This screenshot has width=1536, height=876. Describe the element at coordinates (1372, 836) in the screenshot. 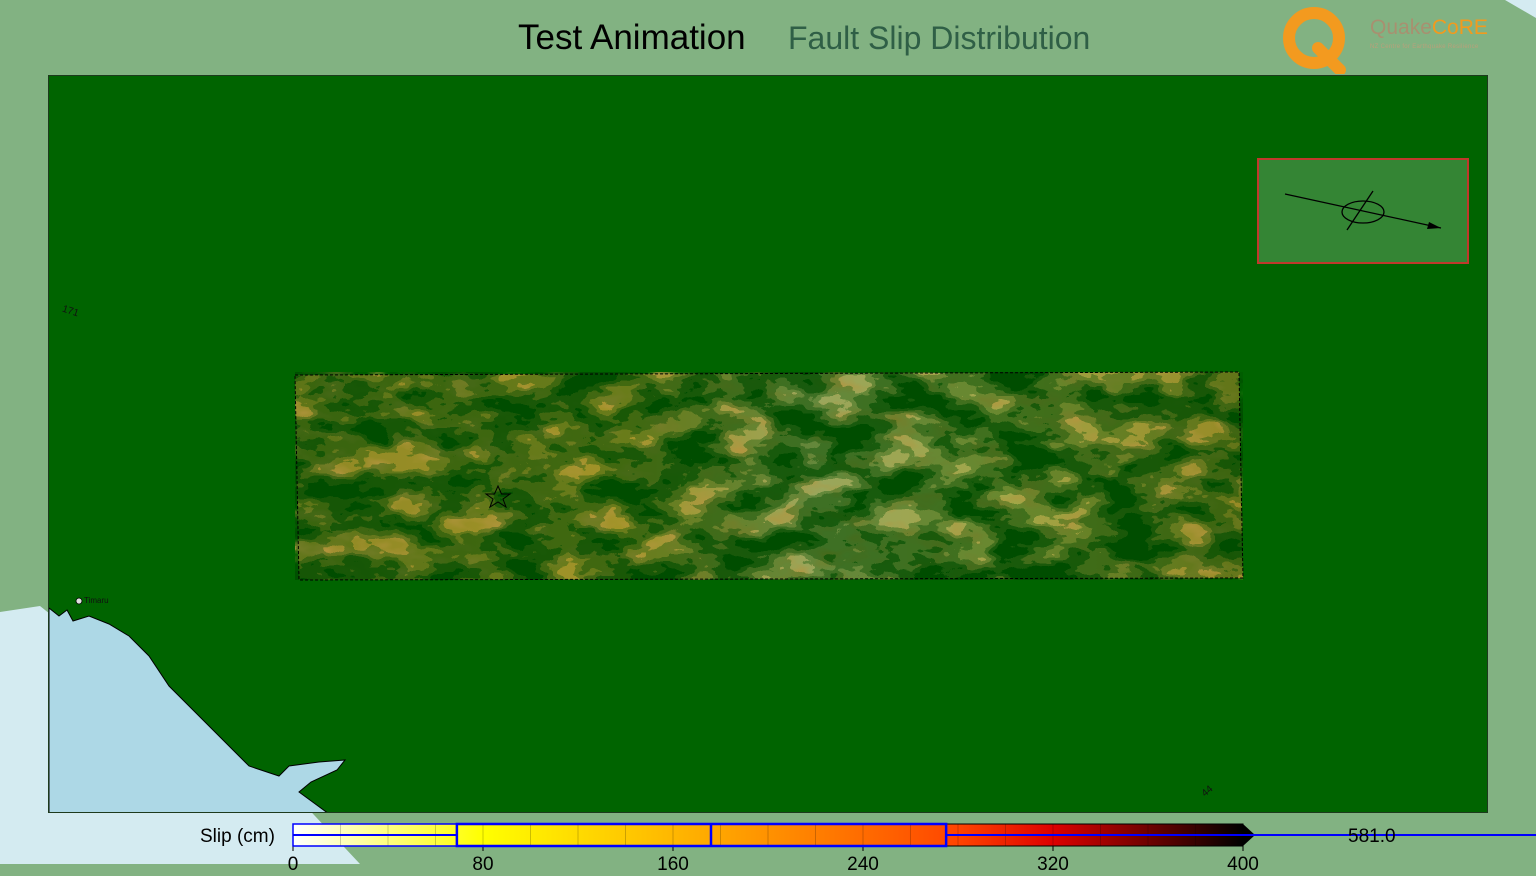

I see `colorbar-max-label: 581.0` at that location.